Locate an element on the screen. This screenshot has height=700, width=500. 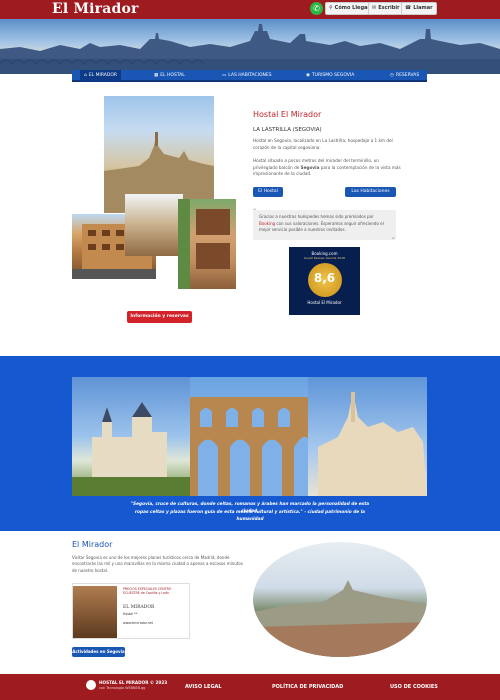
home-icon: ⌂ is located at coordinates (85, 75).